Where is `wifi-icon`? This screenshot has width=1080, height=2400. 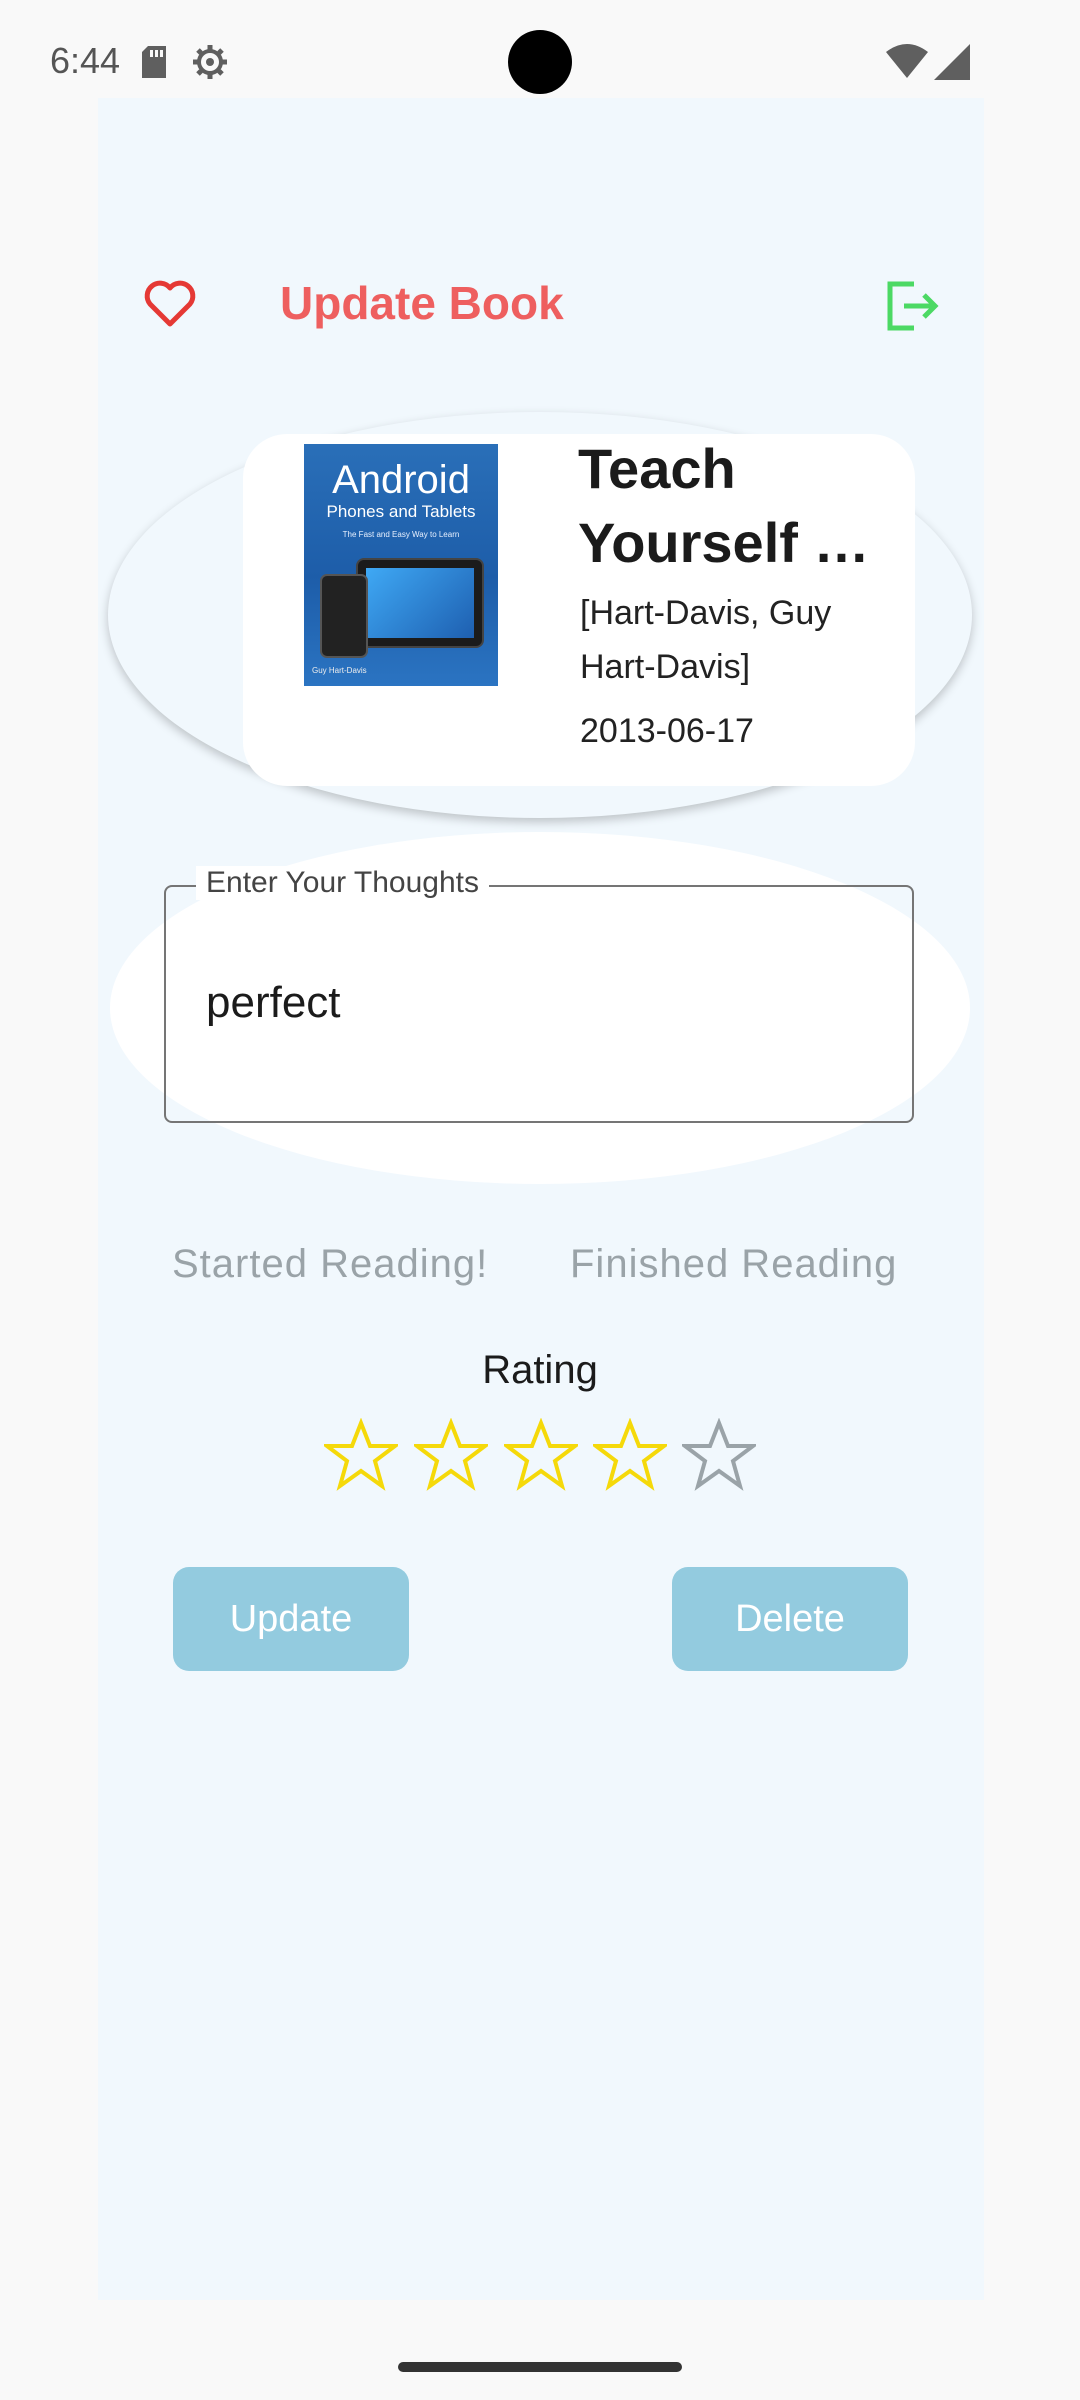 wifi-icon is located at coordinates (907, 61).